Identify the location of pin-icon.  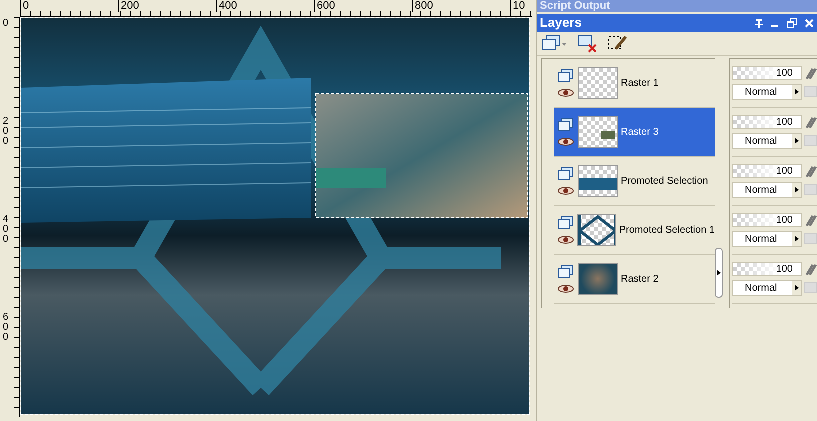
(759, 23).